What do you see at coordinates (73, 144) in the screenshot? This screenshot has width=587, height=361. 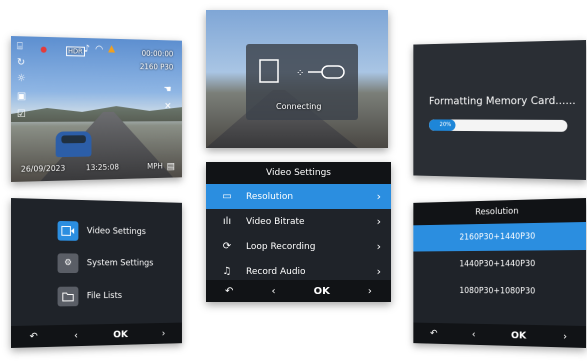 I see `car-image` at bounding box center [73, 144].